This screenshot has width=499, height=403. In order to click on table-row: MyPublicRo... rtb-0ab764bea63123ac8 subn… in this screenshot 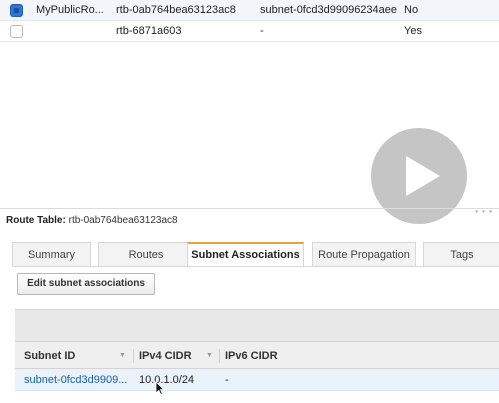, I will do `click(249, 10)`.